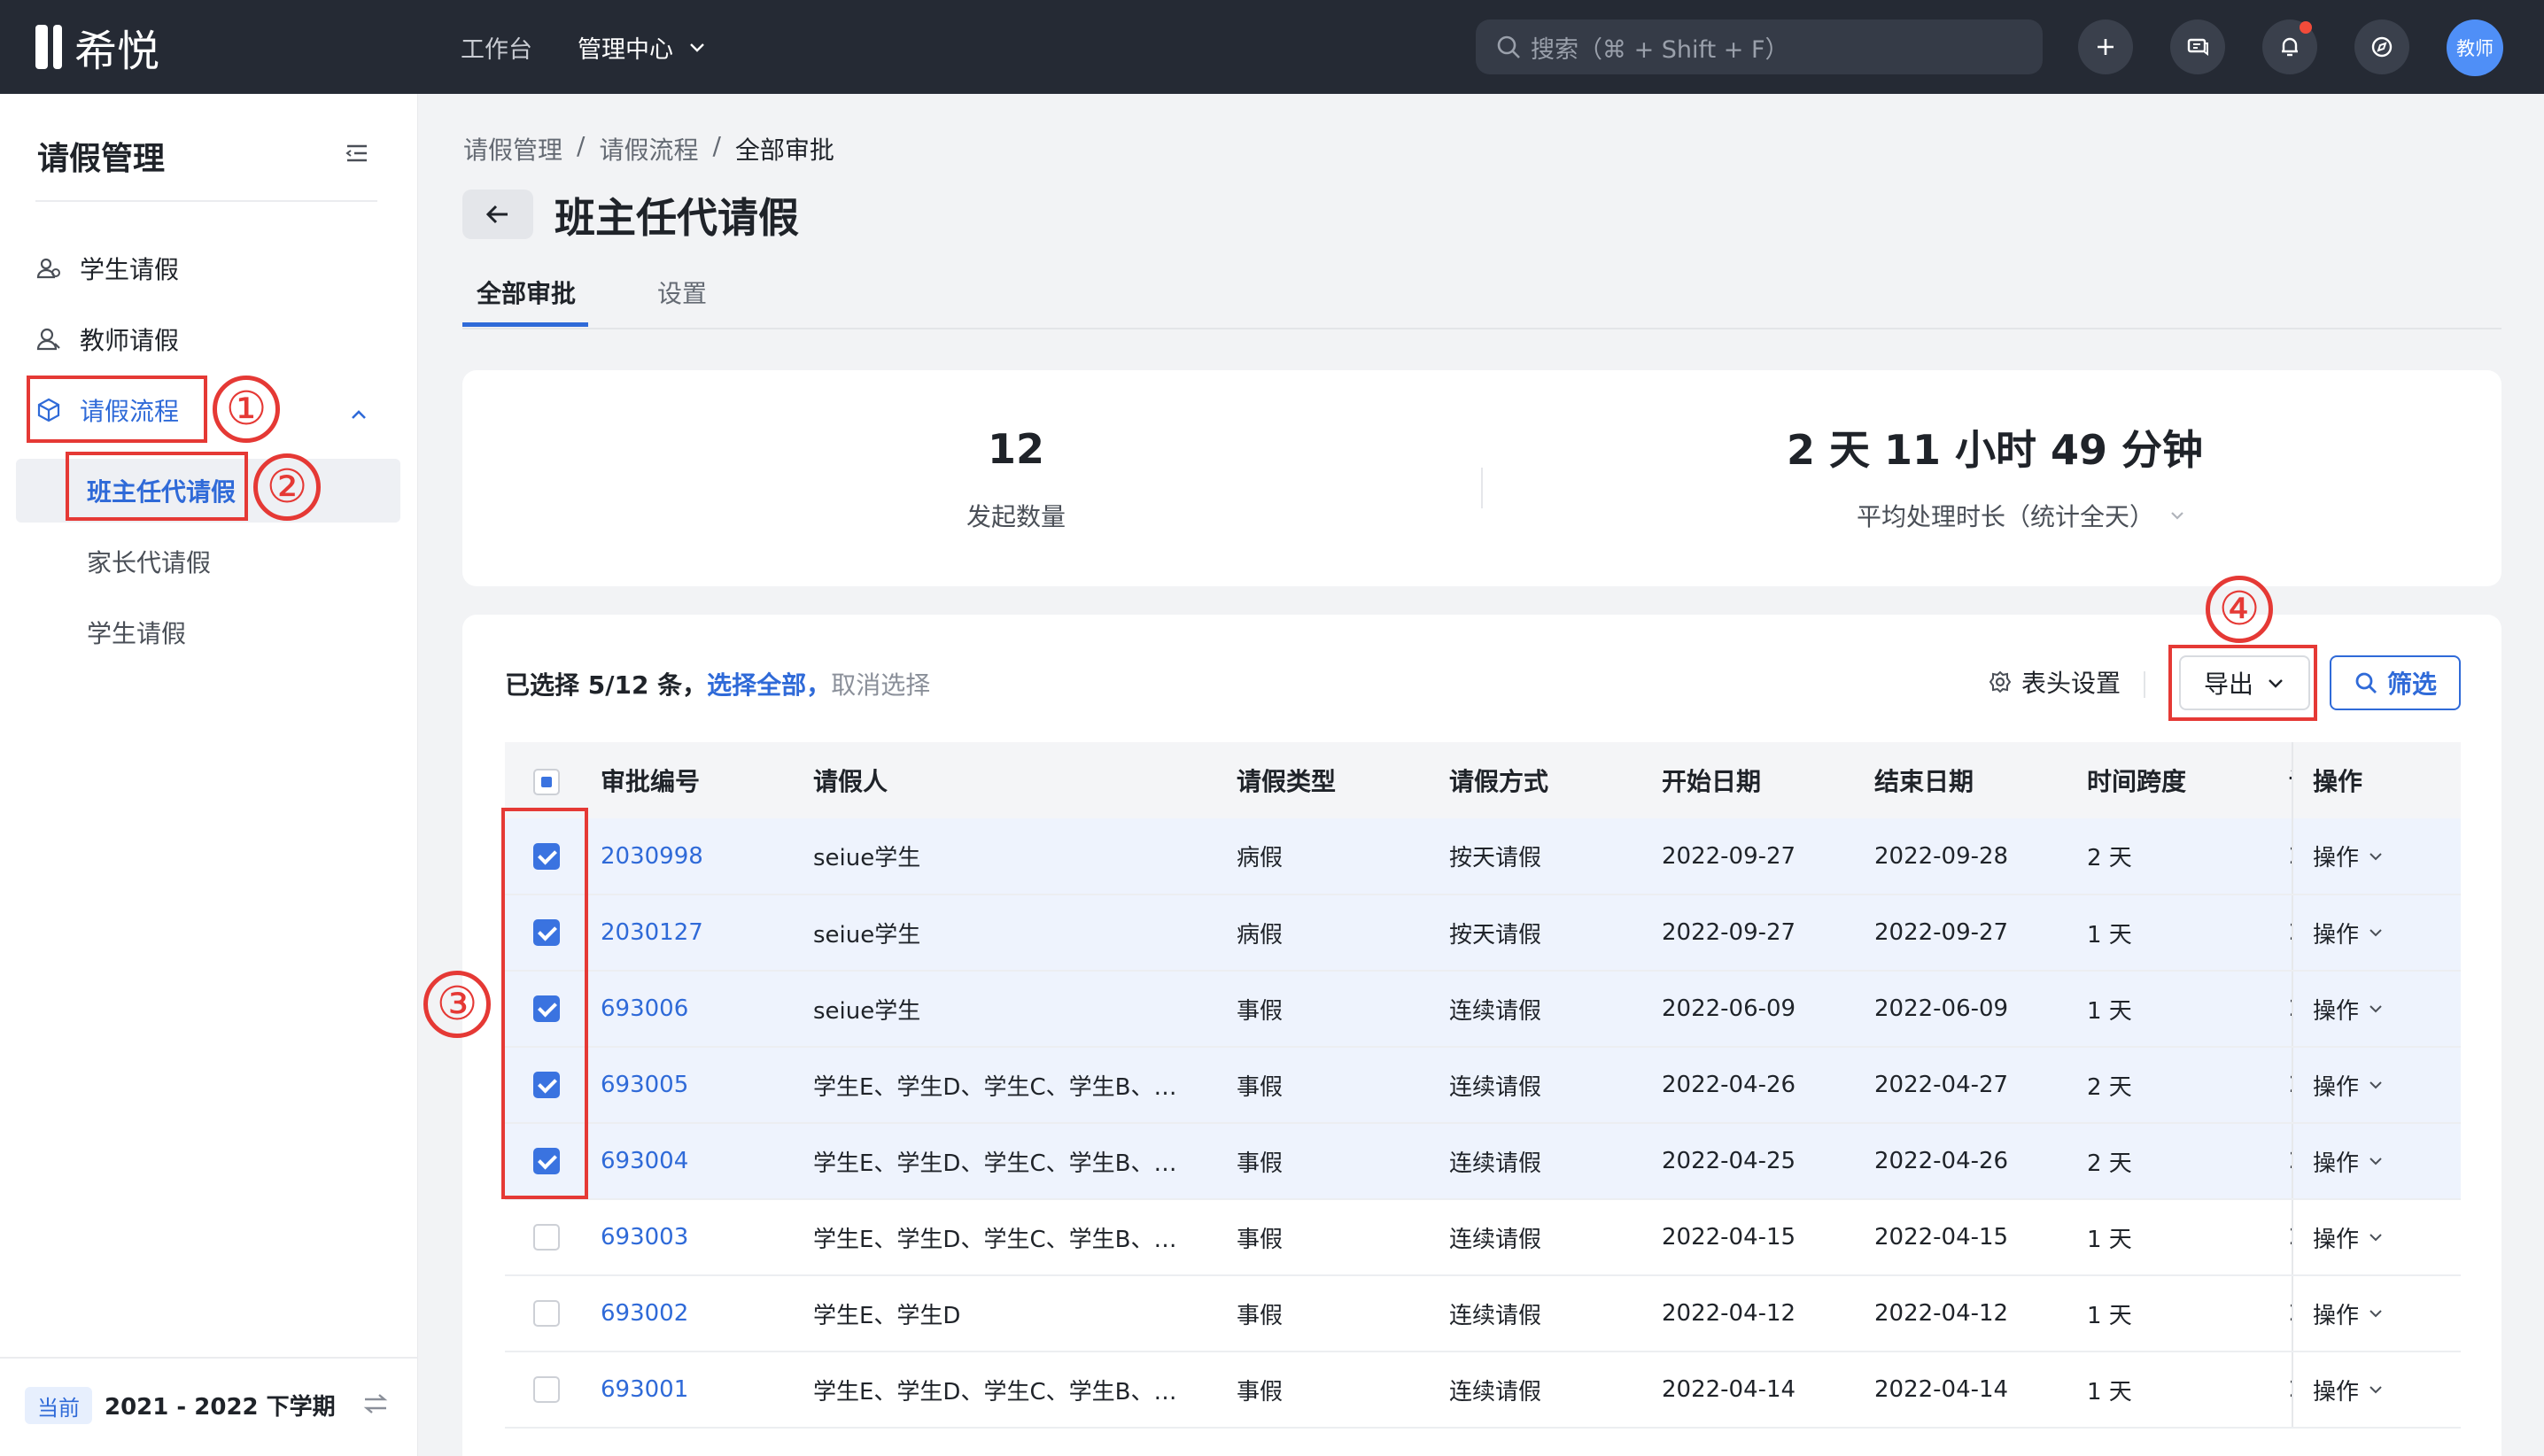 The image size is (2544, 1456). What do you see at coordinates (546, 781) in the screenshot?
I see `select-all-checkbox` at bounding box center [546, 781].